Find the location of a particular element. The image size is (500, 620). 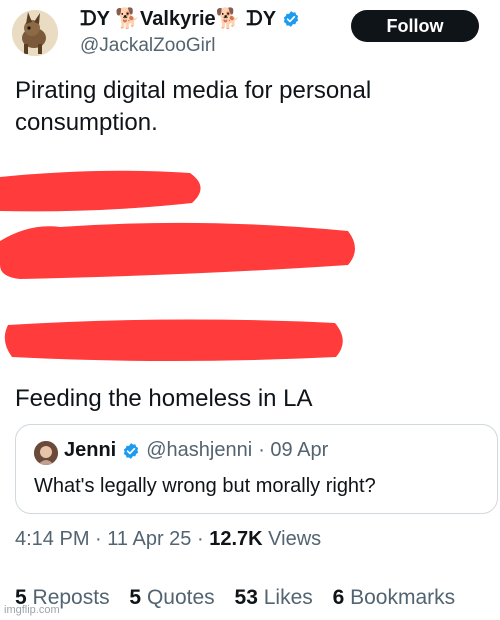

bookmarks-label: Bookmarks is located at coordinates (403, 597).